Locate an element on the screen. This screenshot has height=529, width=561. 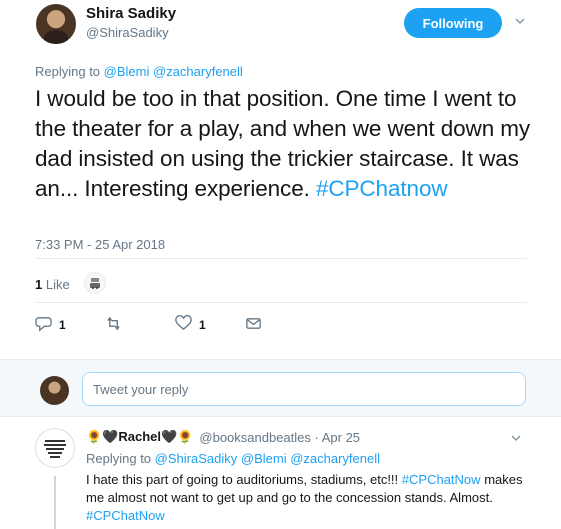
mention-link: @ShiraSadiky is located at coordinates (196, 458).